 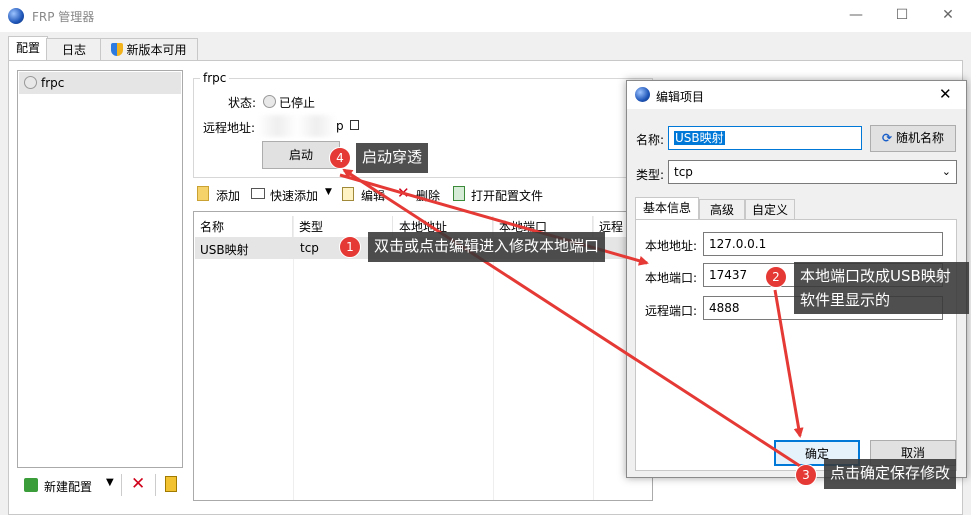 I want to click on annotation-callout-1: 双击或点击编辑进入修改本地端口, so click(x=487, y=247).